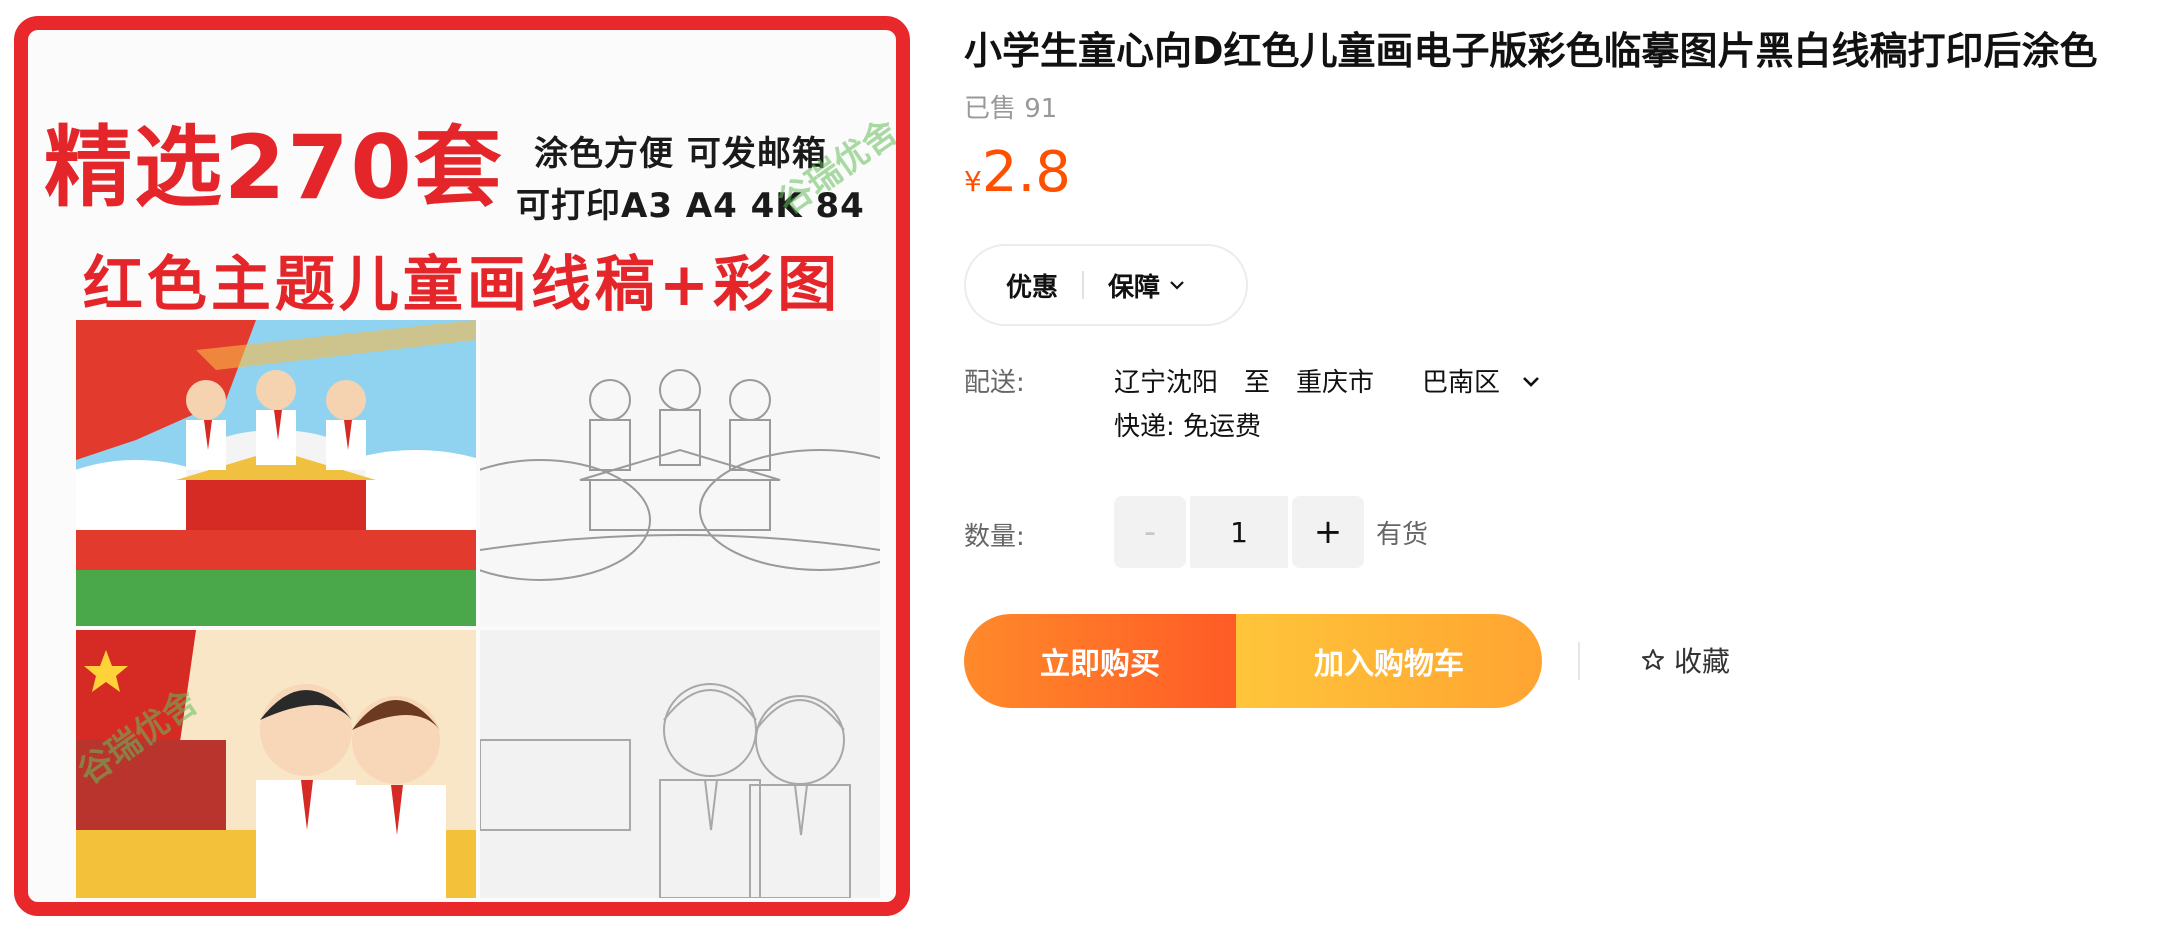  What do you see at coordinates (1188, 427) in the screenshot?
I see `express-shipping: 快递: 免运费` at bounding box center [1188, 427].